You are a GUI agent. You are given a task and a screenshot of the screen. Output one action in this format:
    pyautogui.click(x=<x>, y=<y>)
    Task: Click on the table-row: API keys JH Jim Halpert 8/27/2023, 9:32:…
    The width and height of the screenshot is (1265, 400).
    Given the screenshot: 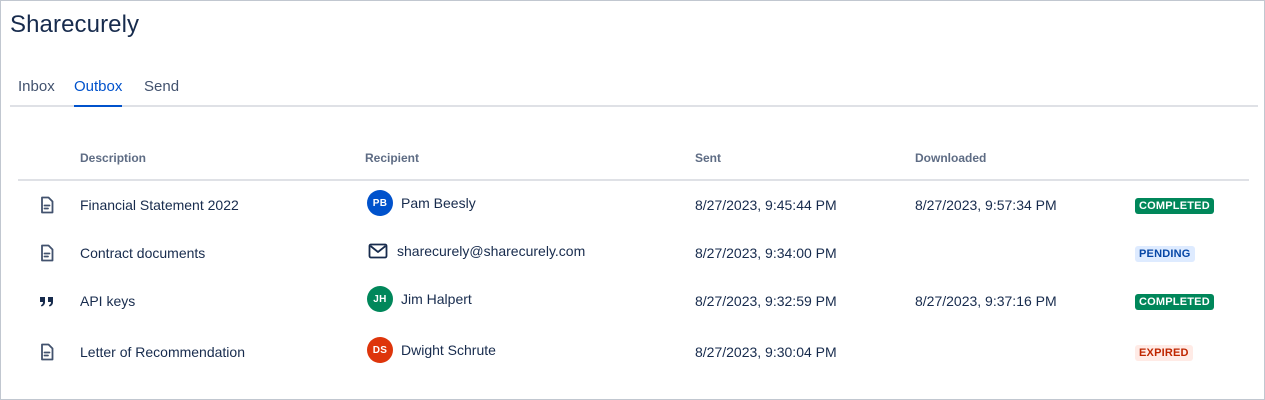 What is the action you would take?
    pyautogui.click(x=633, y=301)
    